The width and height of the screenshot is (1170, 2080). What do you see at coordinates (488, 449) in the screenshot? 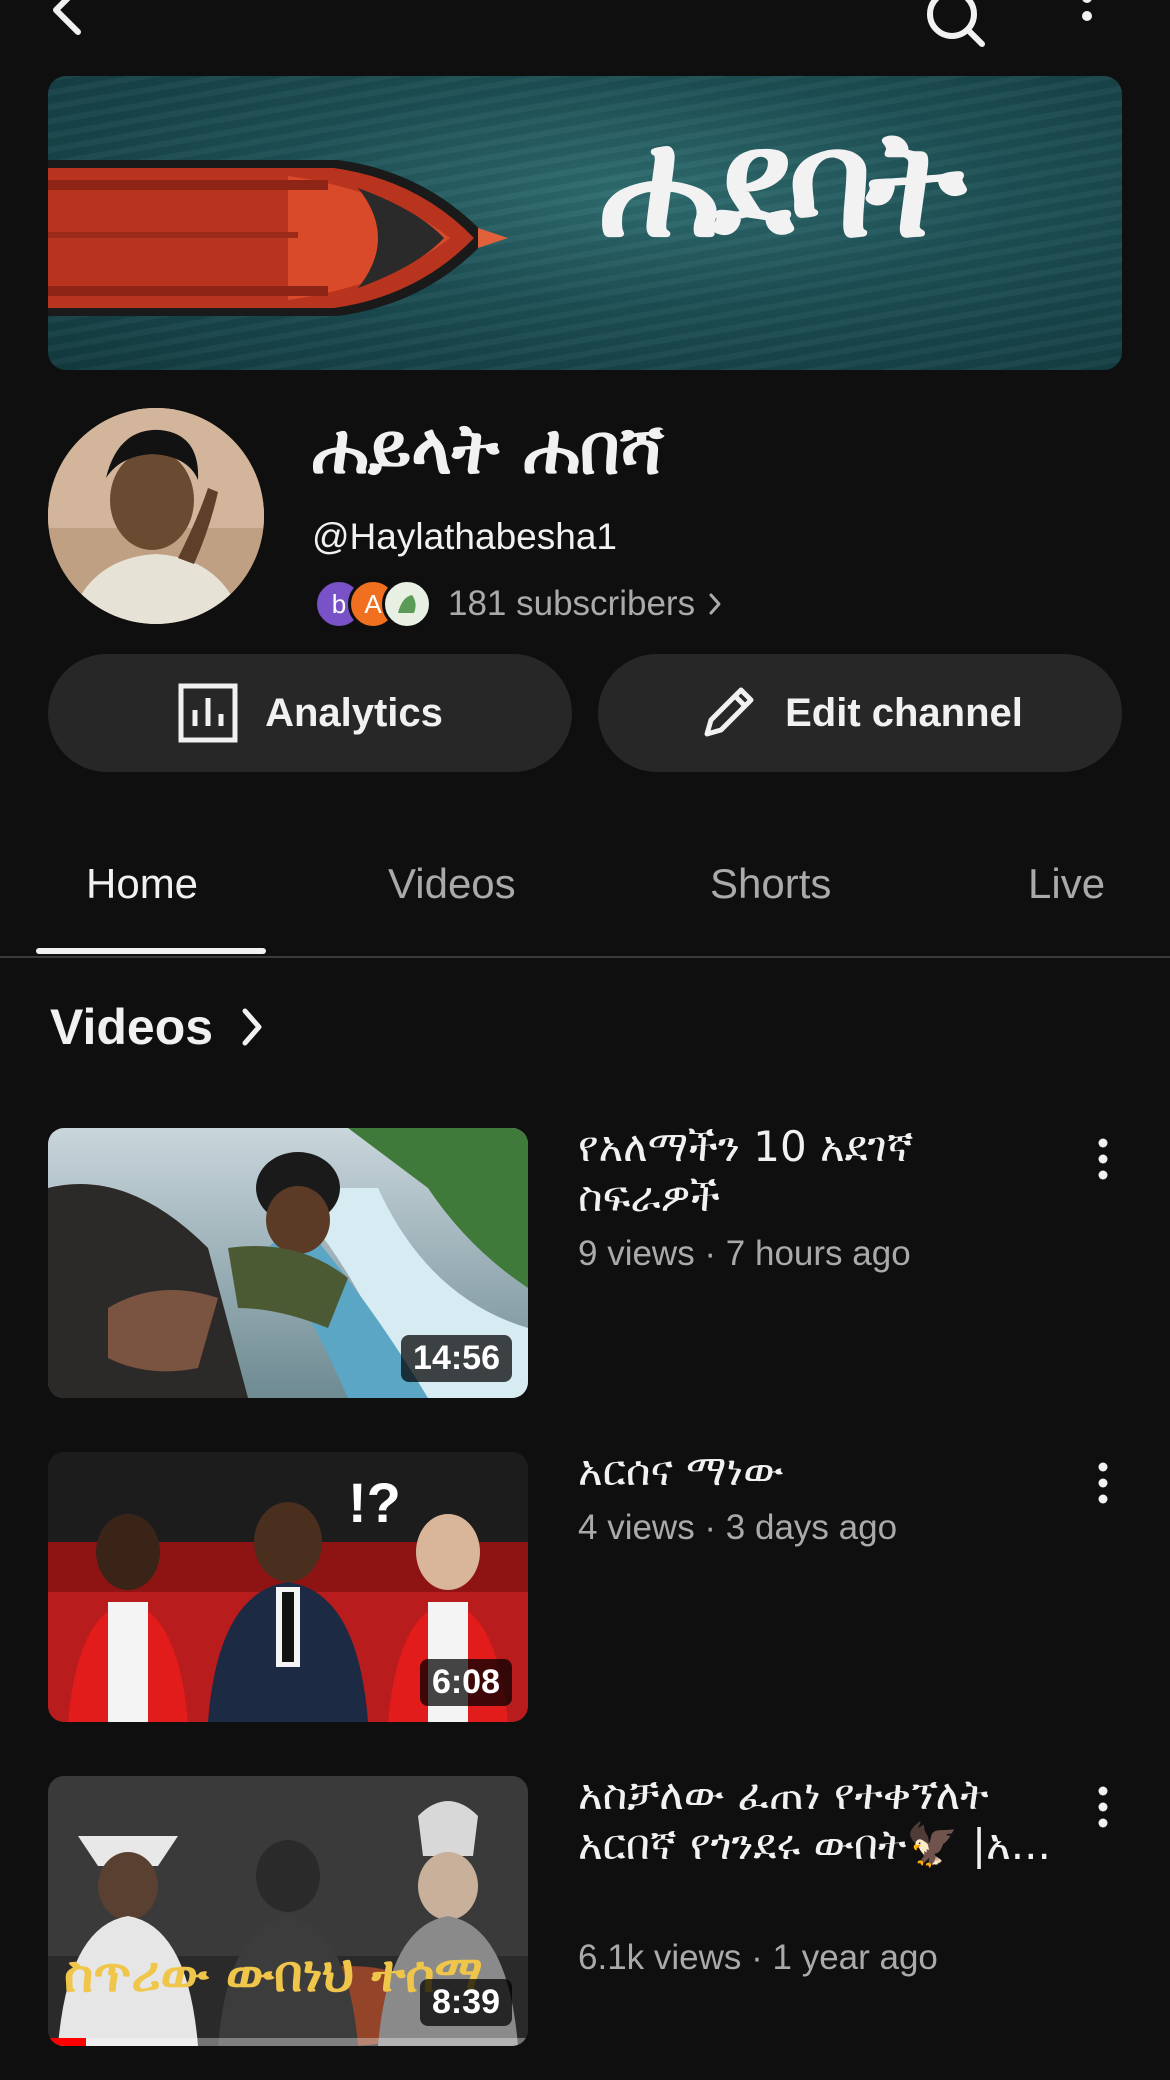
I see `channel-name: ሐይላት ሐበሻ` at bounding box center [488, 449].